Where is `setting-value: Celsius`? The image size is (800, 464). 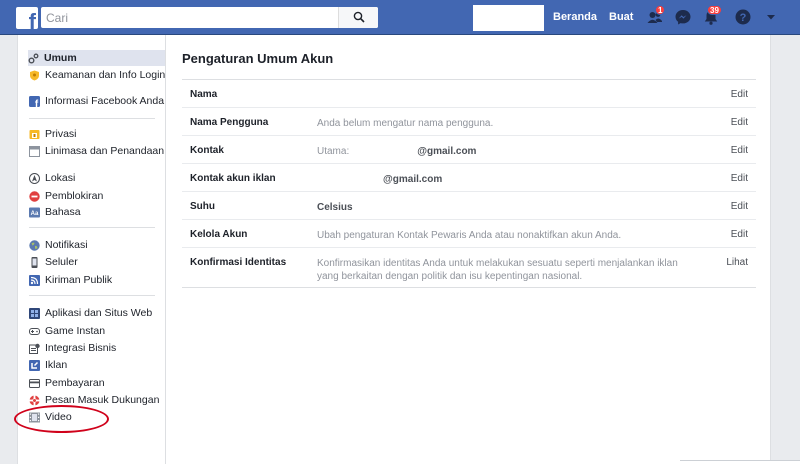 setting-value: Celsius is located at coordinates (499, 207).